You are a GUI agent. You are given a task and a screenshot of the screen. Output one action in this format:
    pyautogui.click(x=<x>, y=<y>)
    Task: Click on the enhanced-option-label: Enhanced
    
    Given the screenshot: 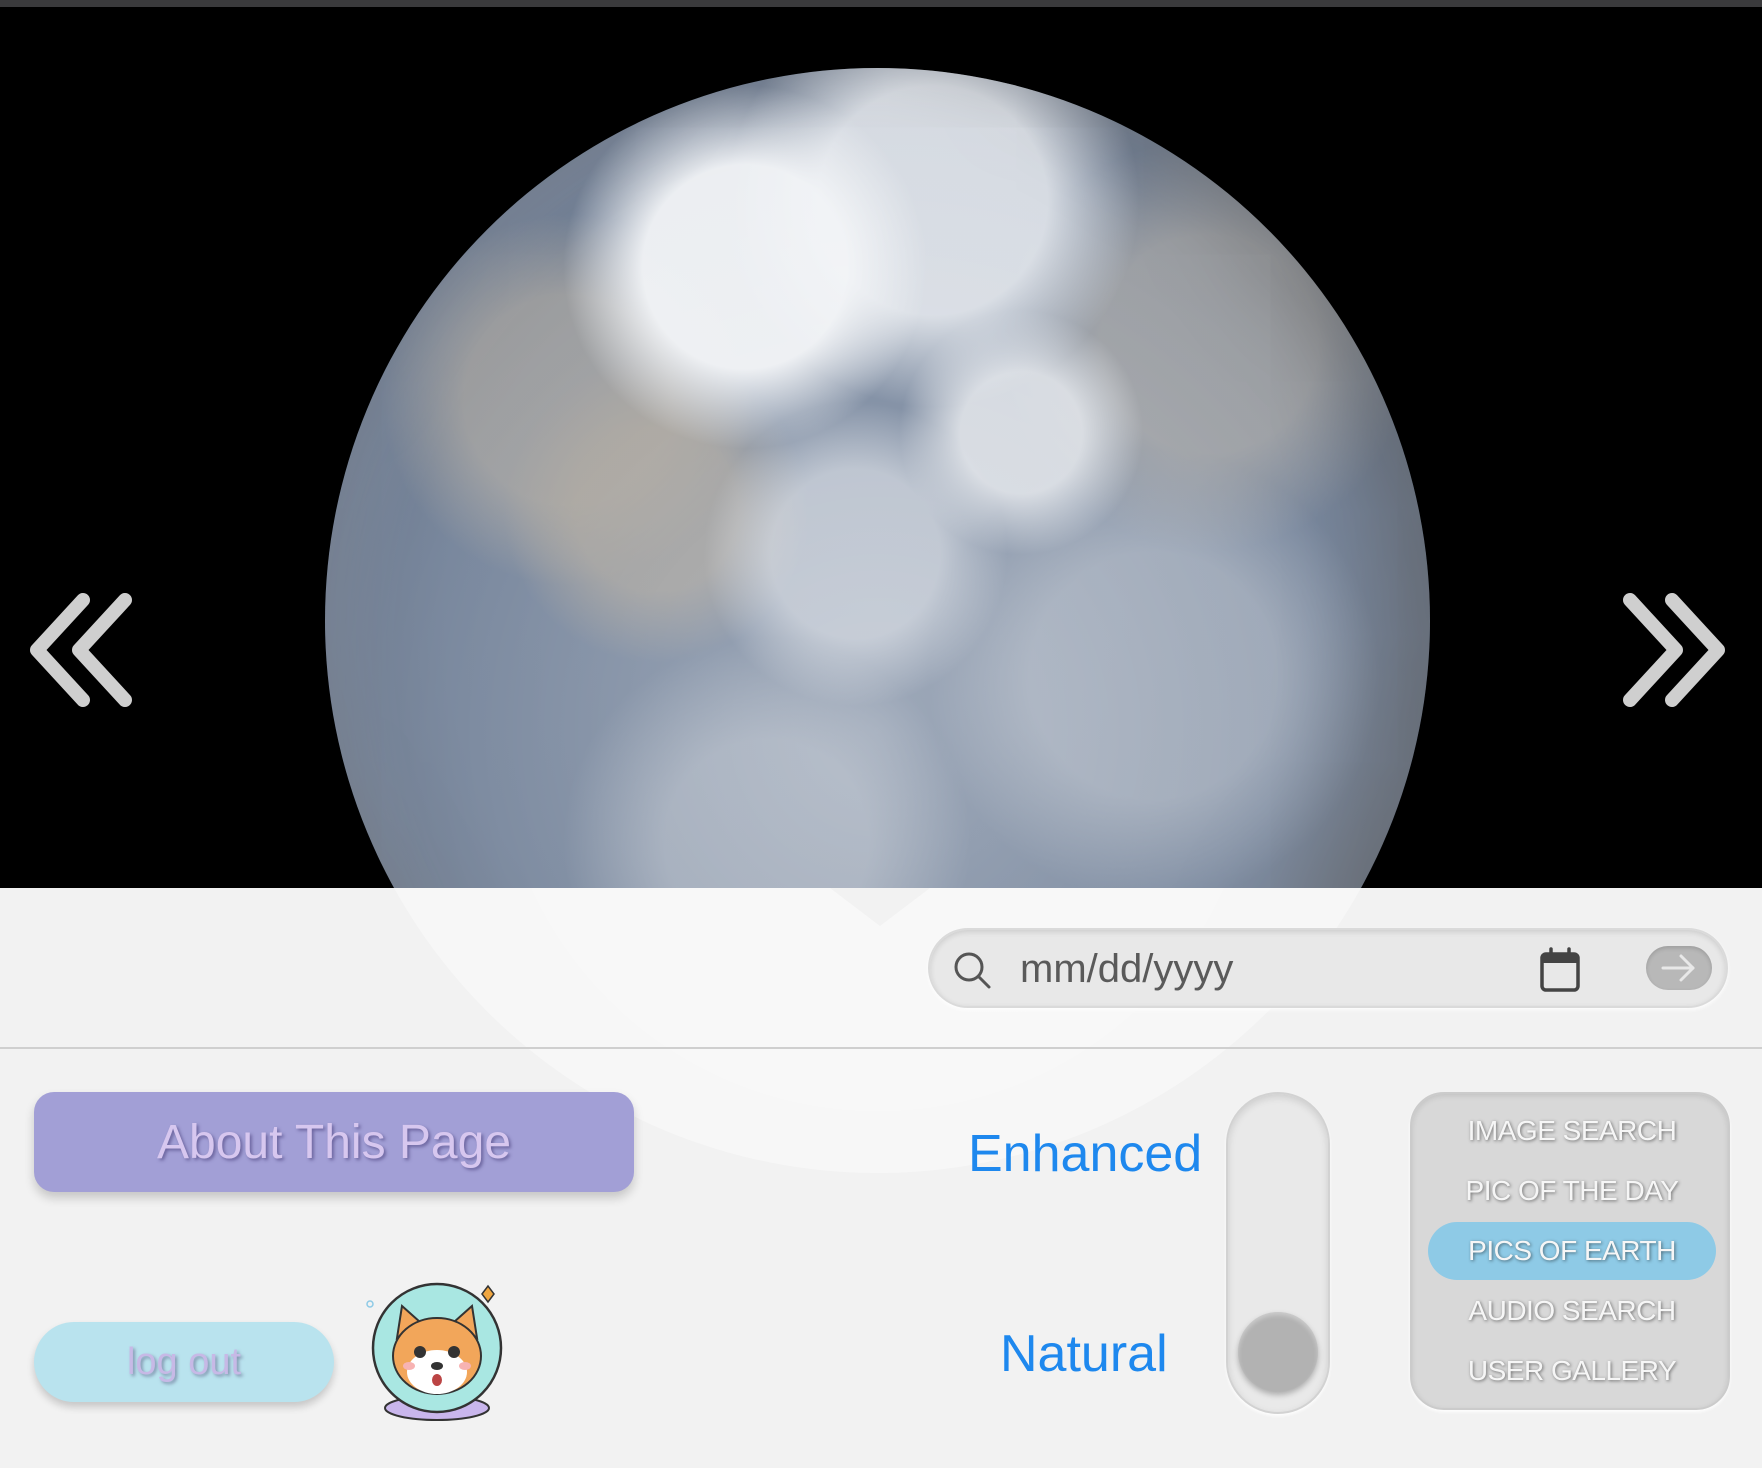 What is the action you would take?
    pyautogui.click(x=1085, y=1154)
    